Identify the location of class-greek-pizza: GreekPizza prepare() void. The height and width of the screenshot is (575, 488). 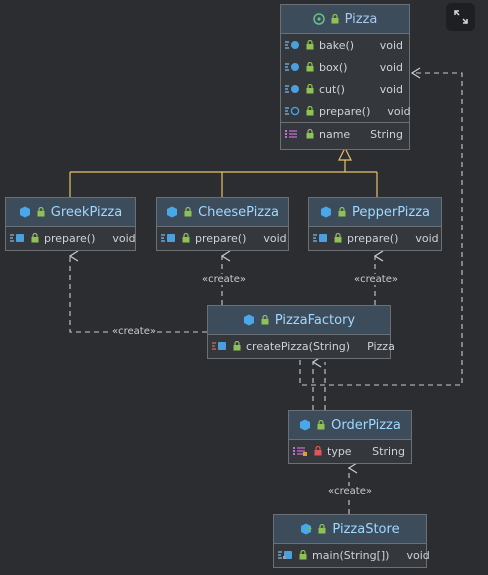
(70, 224).